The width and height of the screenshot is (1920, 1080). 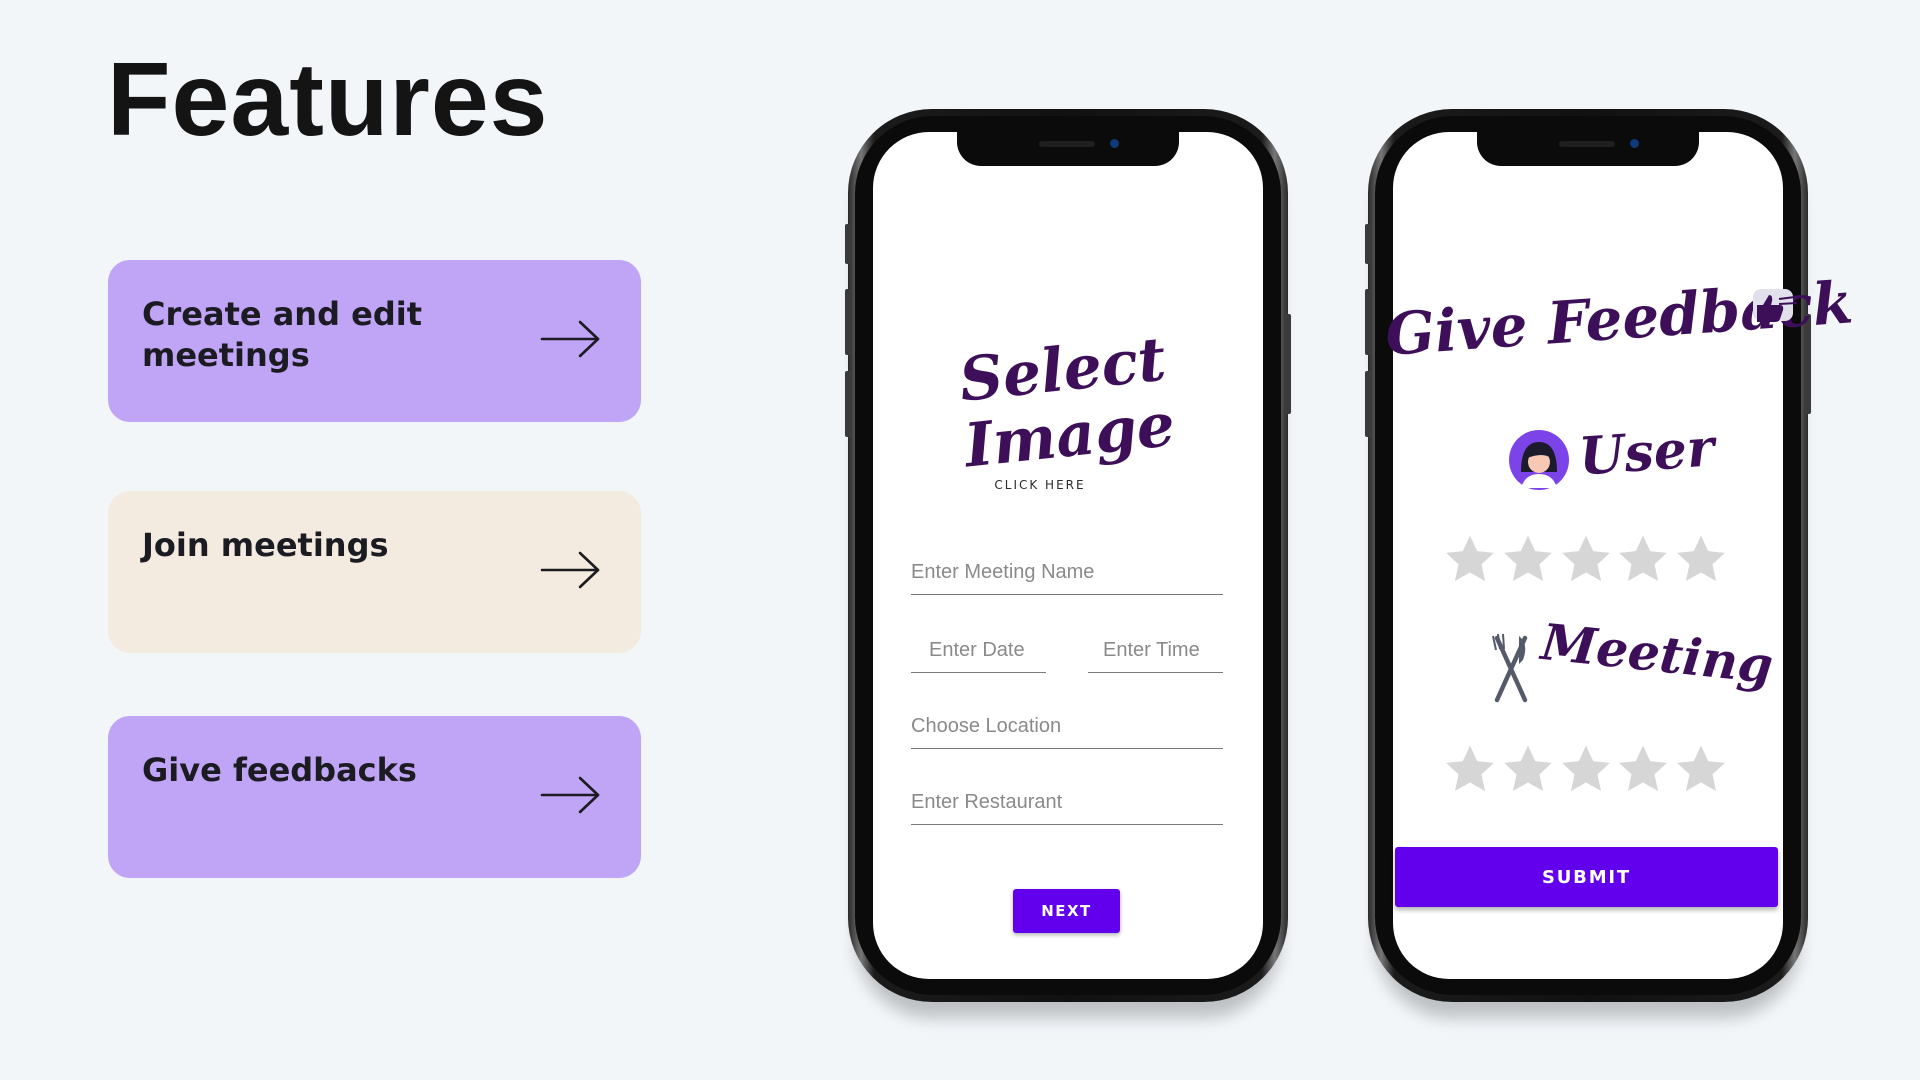 What do you see at coordinates (279, 770) in the screenshot?
I see `feature-label: Give feedbacks` at bounding box center [279, 770].